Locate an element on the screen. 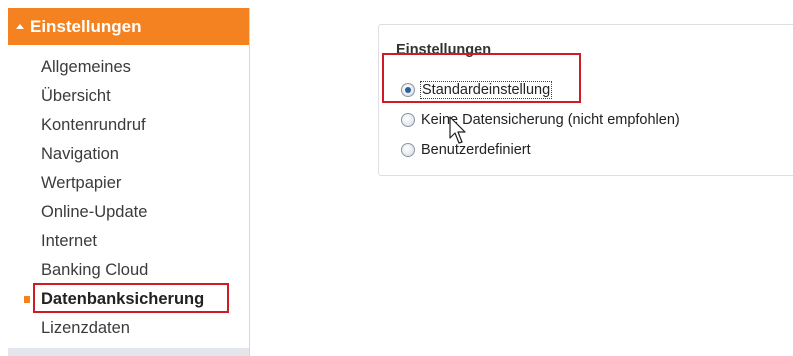  mouse-pointer-icon is located at coordinates (457, 130).